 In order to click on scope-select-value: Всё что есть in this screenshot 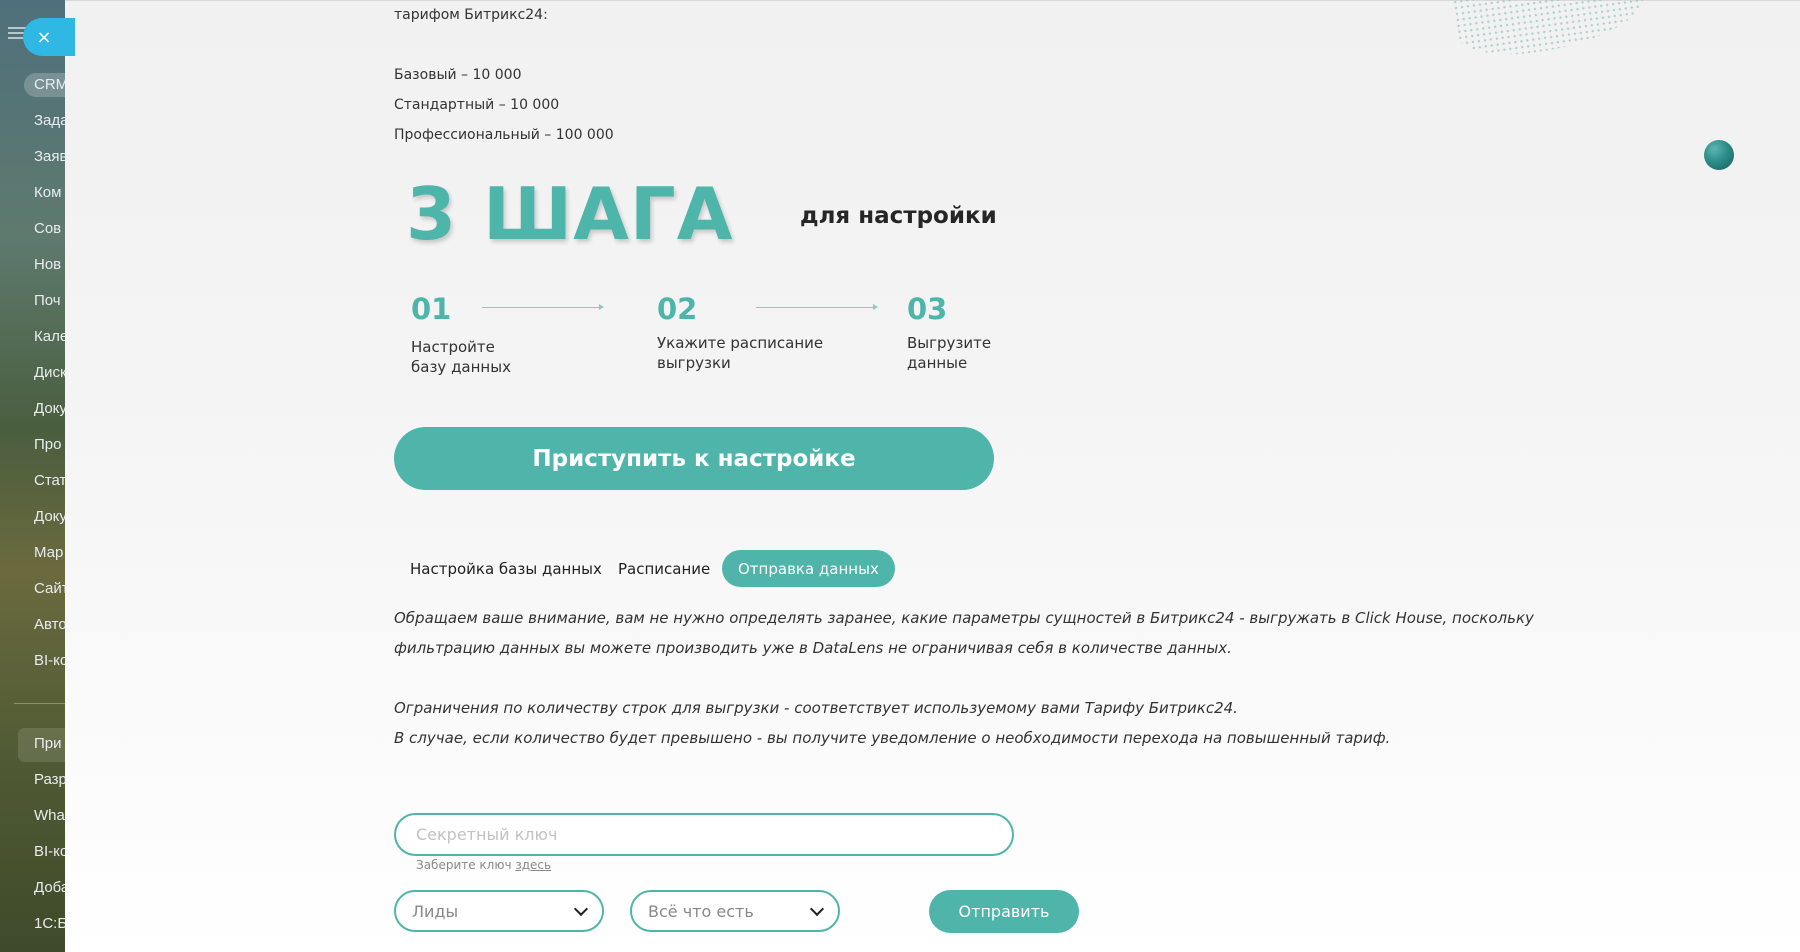, I will do `click(701, 911)`.